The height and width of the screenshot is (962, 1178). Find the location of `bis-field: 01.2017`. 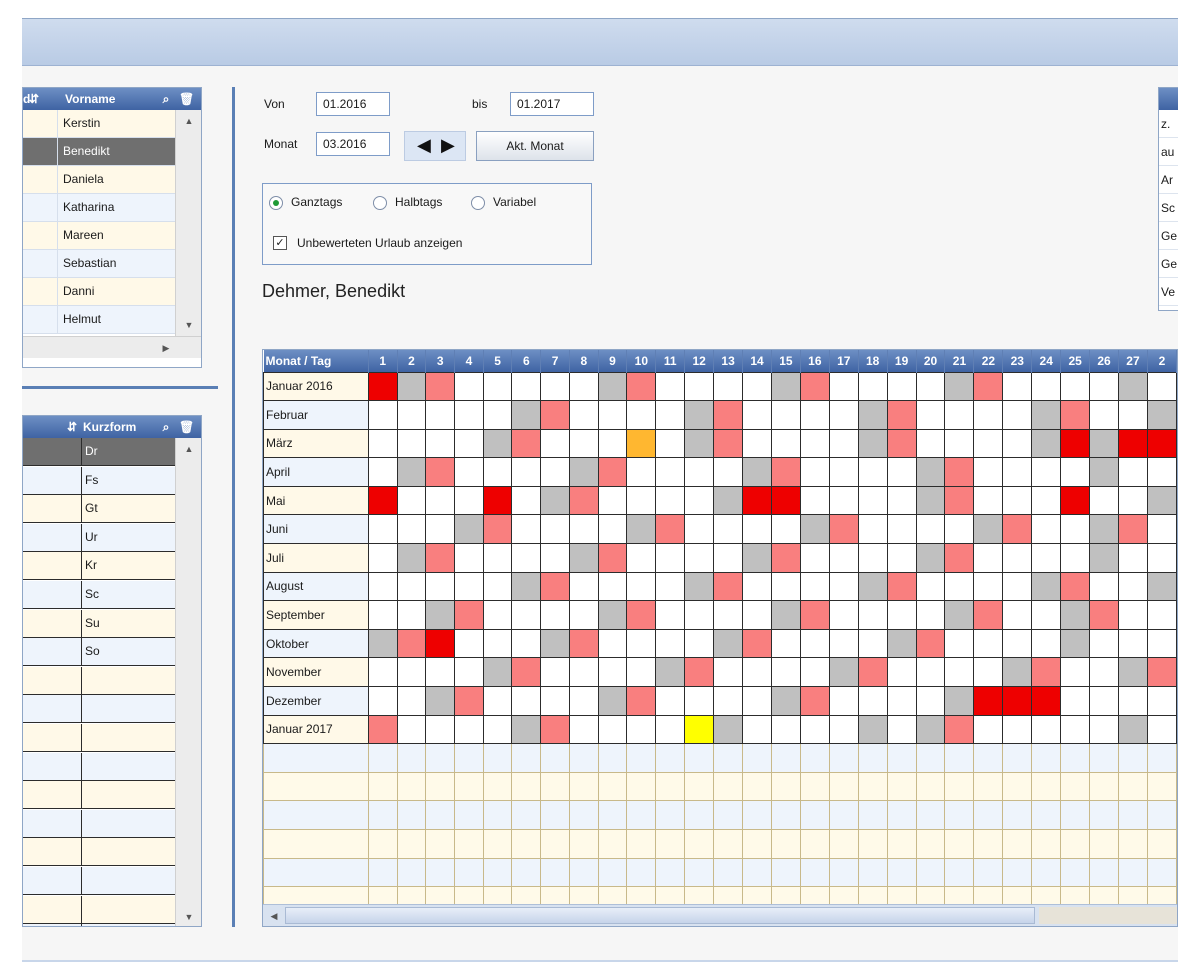

bis-field: 01.2017 is located at coordinates (552, 104).